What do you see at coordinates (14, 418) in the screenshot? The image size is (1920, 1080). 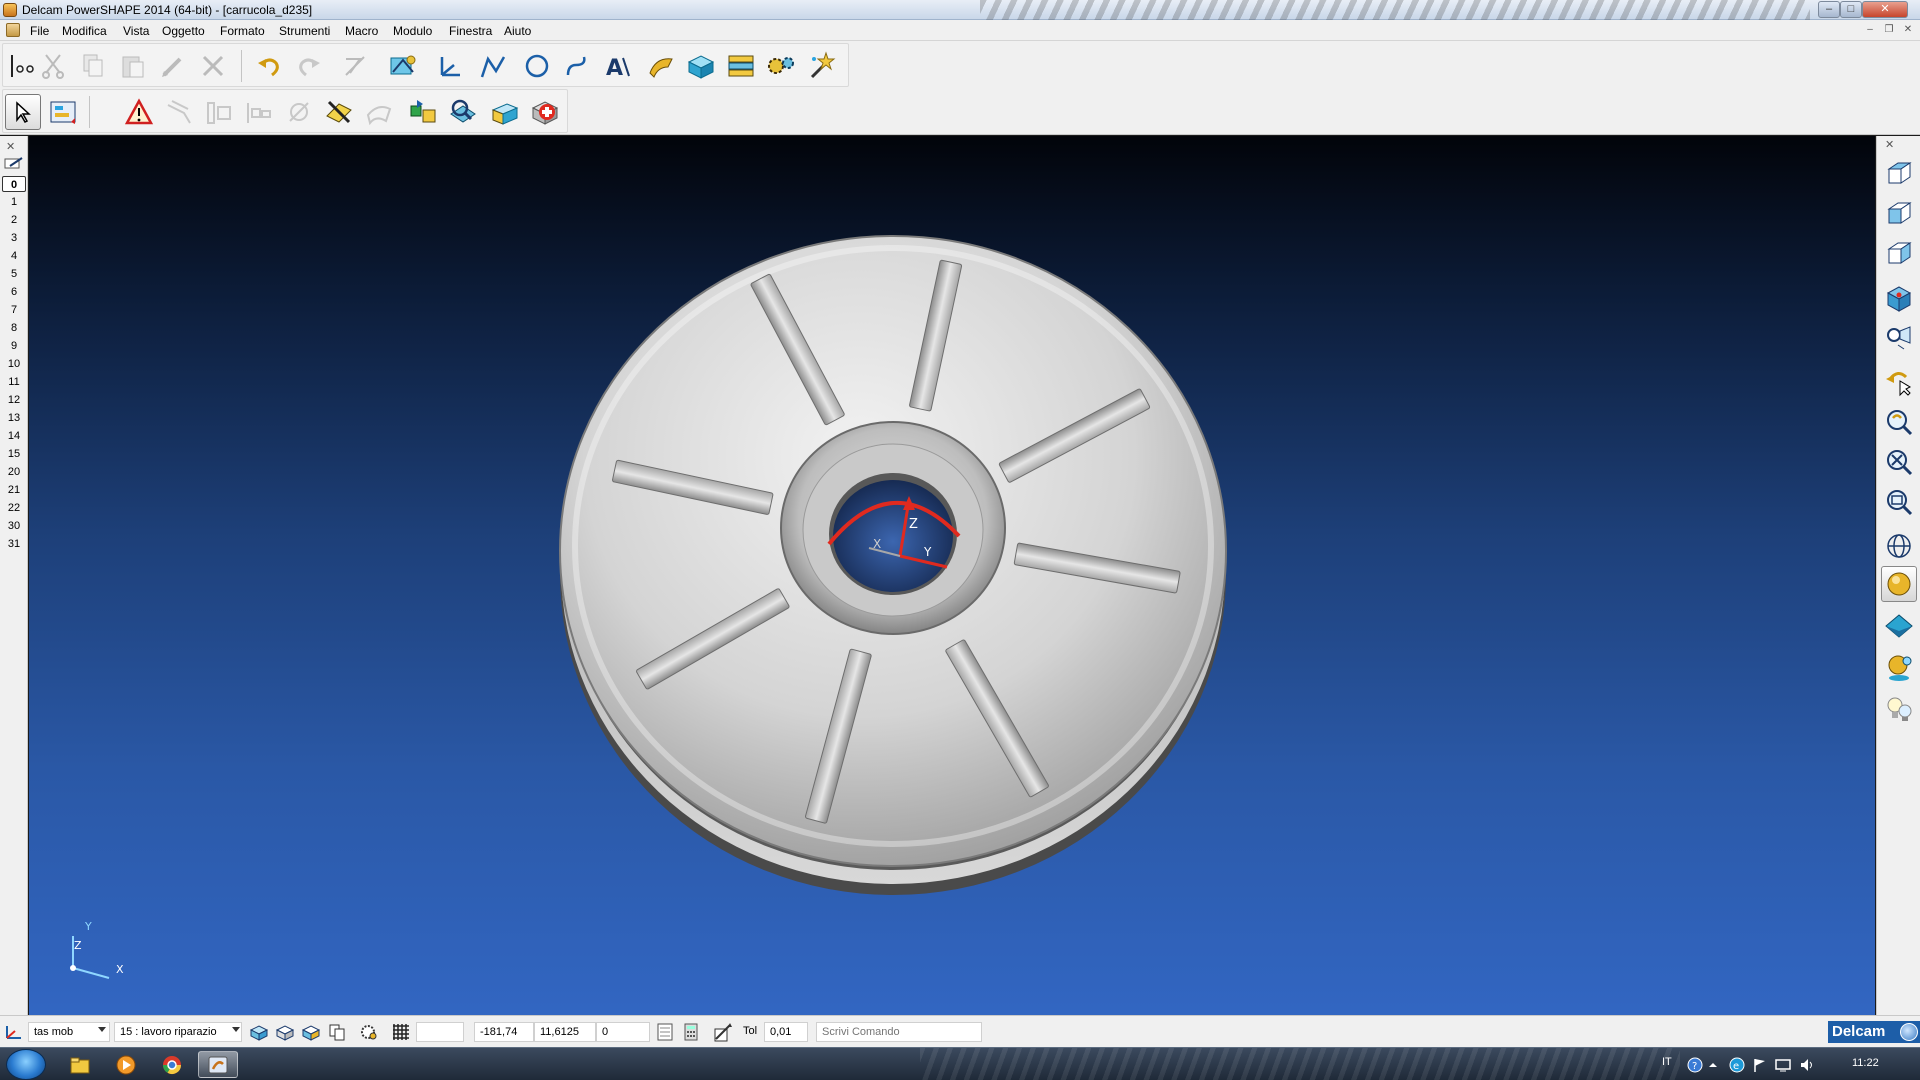 I see `level-item: 13` at bounding box center [14, 418].